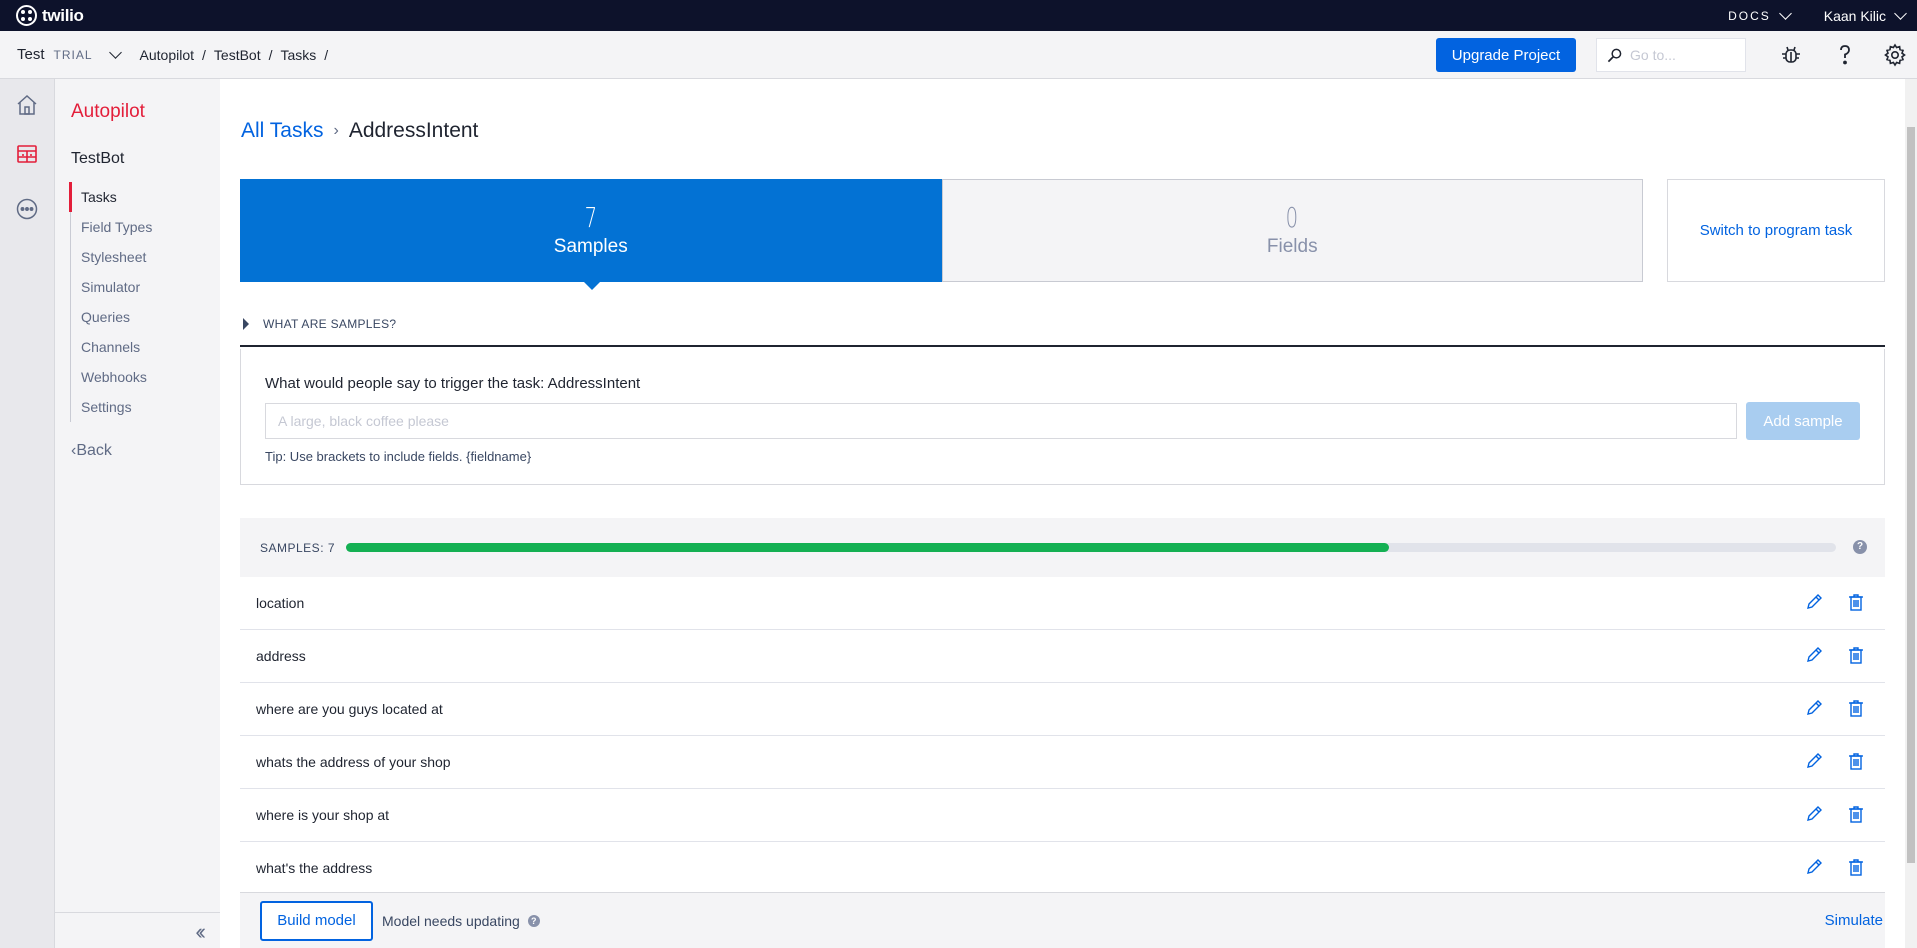 This screenshot has height=948, width=1917. I want to click on samples-count-bar: SAMPLES: 7 ?, so click(1062, 547).